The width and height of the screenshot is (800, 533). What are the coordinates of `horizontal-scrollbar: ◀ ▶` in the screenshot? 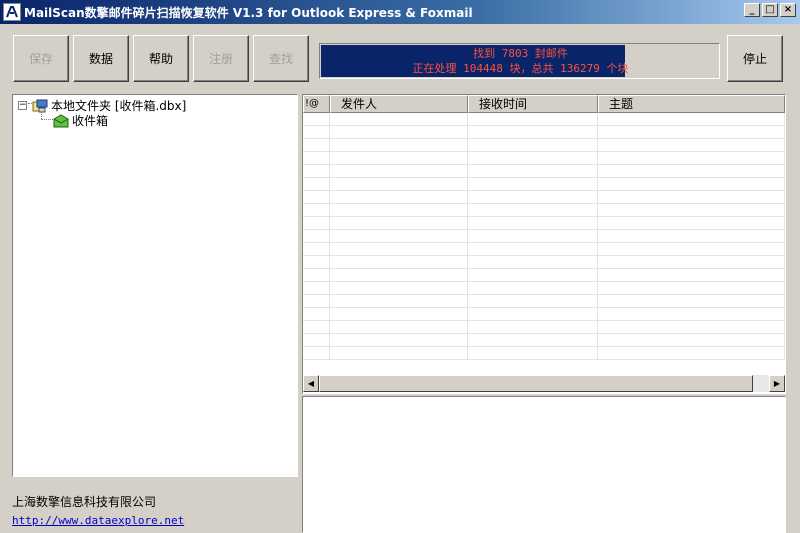 It's located at (544, 383).